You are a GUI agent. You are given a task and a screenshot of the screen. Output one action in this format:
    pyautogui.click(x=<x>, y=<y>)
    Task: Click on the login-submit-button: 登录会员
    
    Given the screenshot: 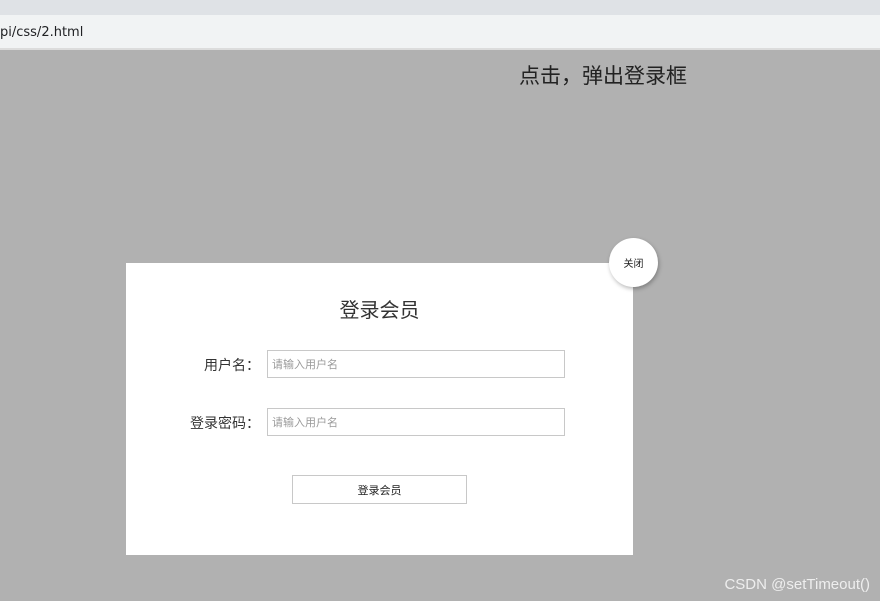 What is the action you would take?
    pyautogui.click(x=379, y=489)
    